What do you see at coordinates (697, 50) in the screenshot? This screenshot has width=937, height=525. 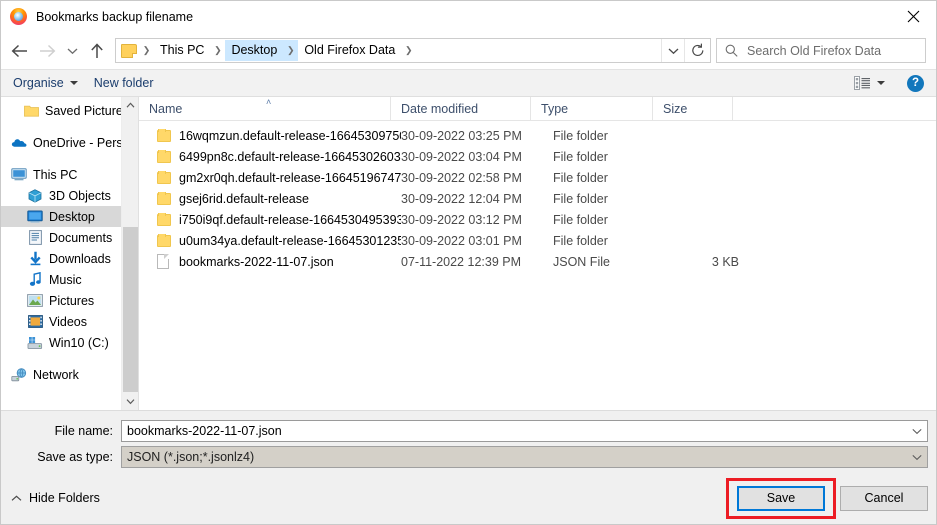 I see `refresh-button` at bounding box center [697, 50].